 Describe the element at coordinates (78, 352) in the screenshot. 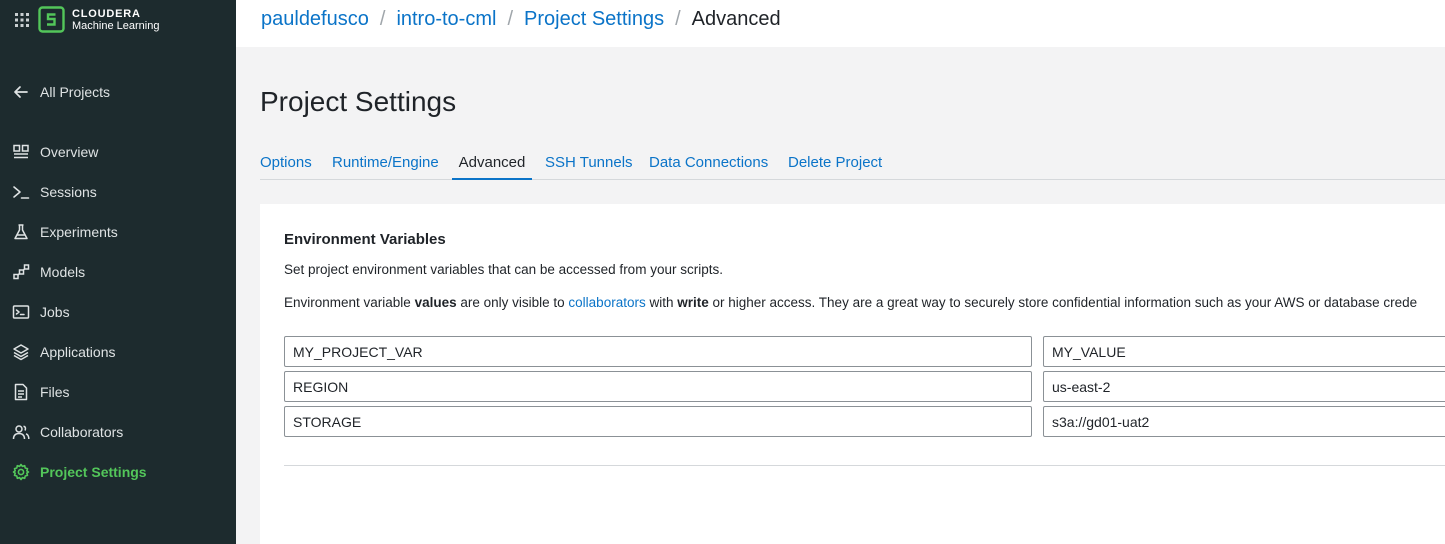

I see `sidebar-item-label: Applications` at that location.